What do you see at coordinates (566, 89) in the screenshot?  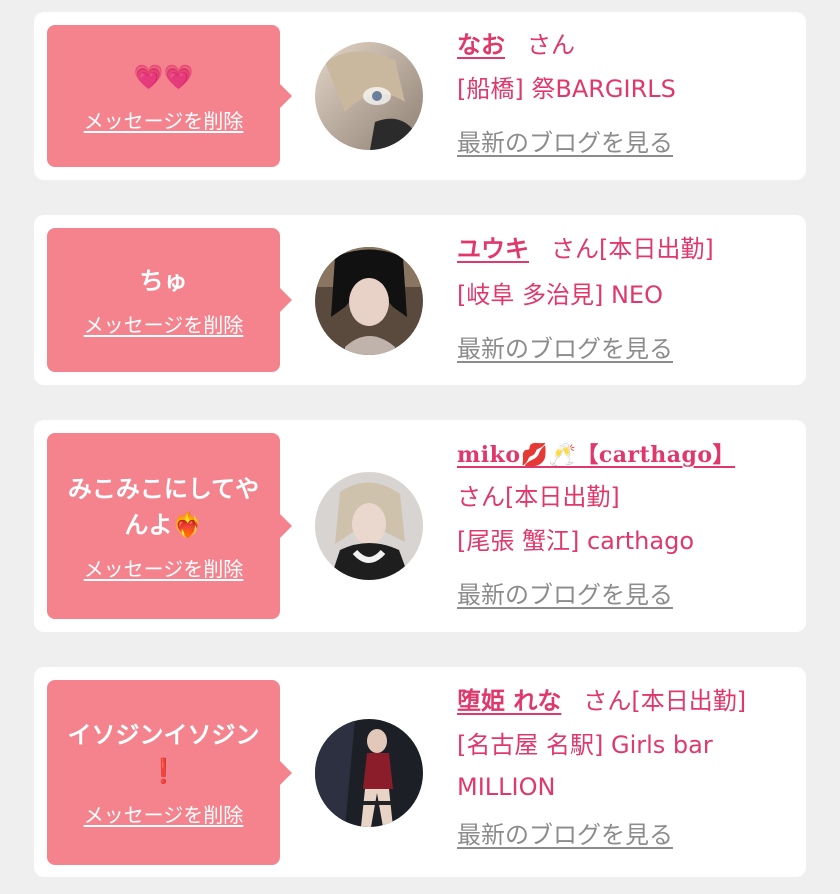 I see `shop-name: [船橋] 祭BARGIRLS` at bounding box center [566, 89].